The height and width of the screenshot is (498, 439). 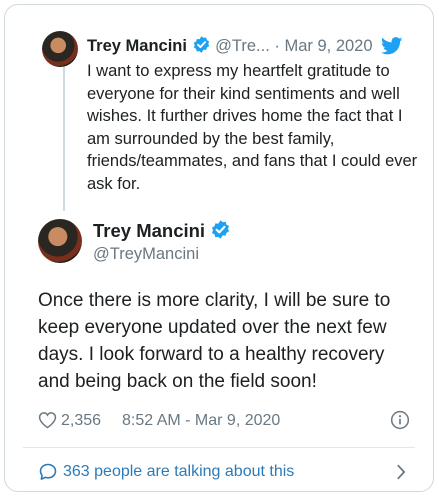 What do you see at coordinates (81, 421) in the screenshot?
I see `like-count: 2,356` at bounding box center [81, 421].